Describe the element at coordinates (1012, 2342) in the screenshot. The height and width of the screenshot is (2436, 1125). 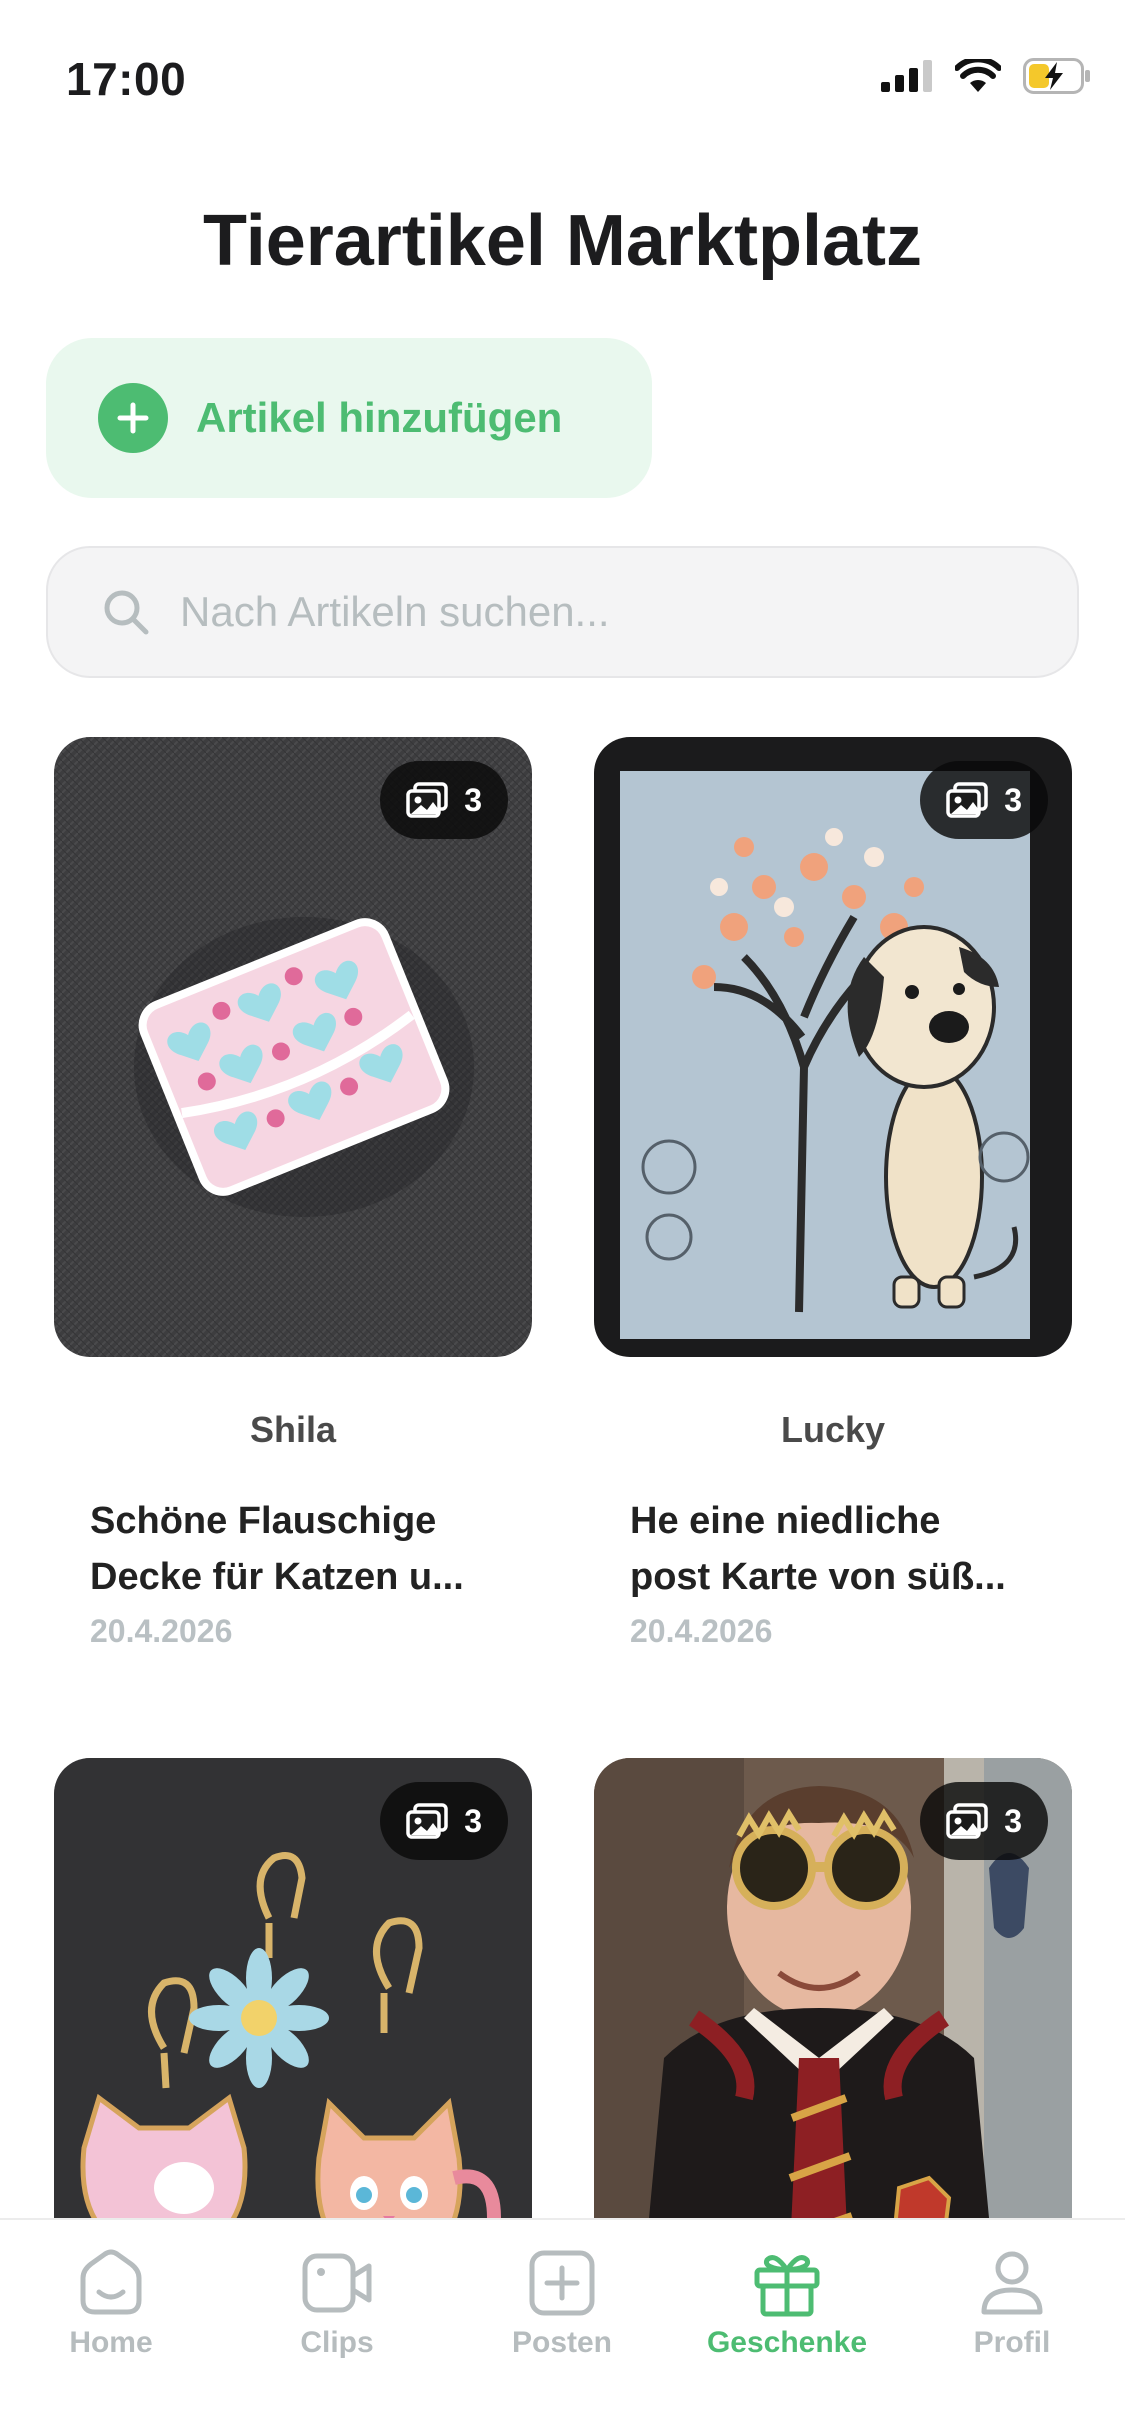
I see `nav-label: Profil` at that location.